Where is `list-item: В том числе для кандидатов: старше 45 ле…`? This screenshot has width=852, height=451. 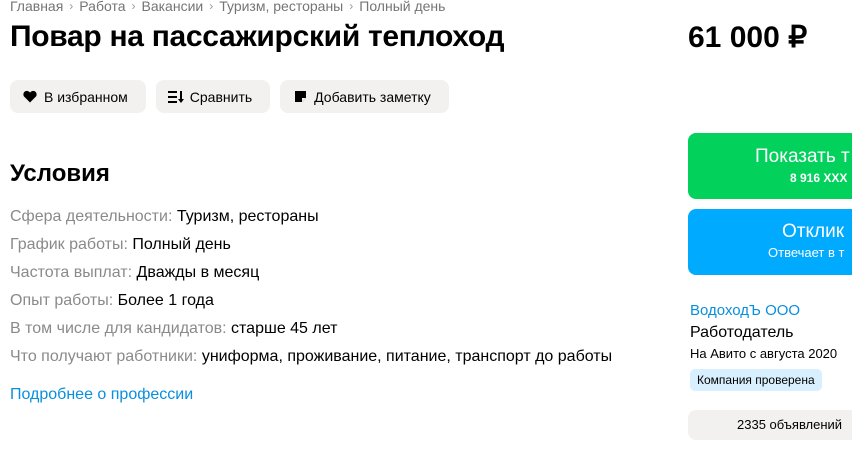
list-item: В том числе для кандидатов: старше 45 ле… is located at coordinates (311, 331).